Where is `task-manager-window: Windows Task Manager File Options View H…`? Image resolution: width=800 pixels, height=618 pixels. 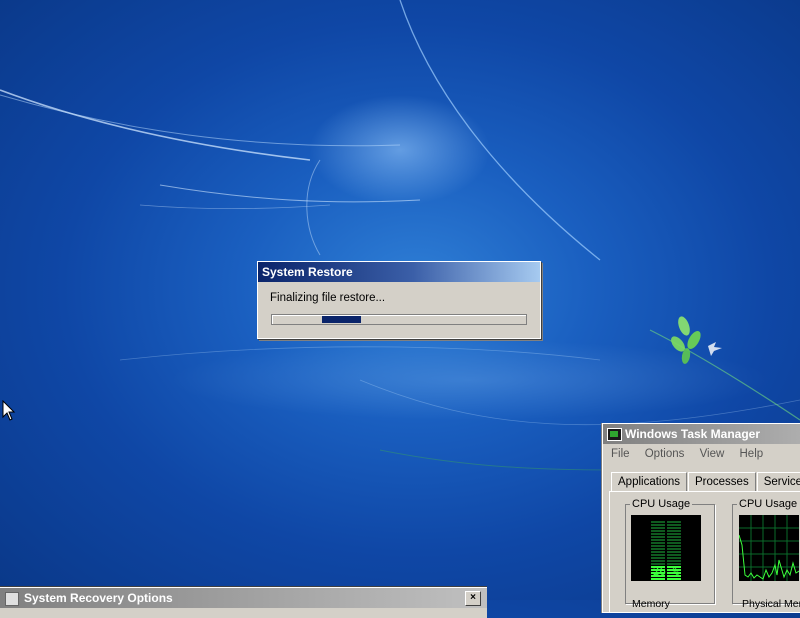
task-manager-window: Windows Task Manager File Options View H… is located at coordinates (701, 518).